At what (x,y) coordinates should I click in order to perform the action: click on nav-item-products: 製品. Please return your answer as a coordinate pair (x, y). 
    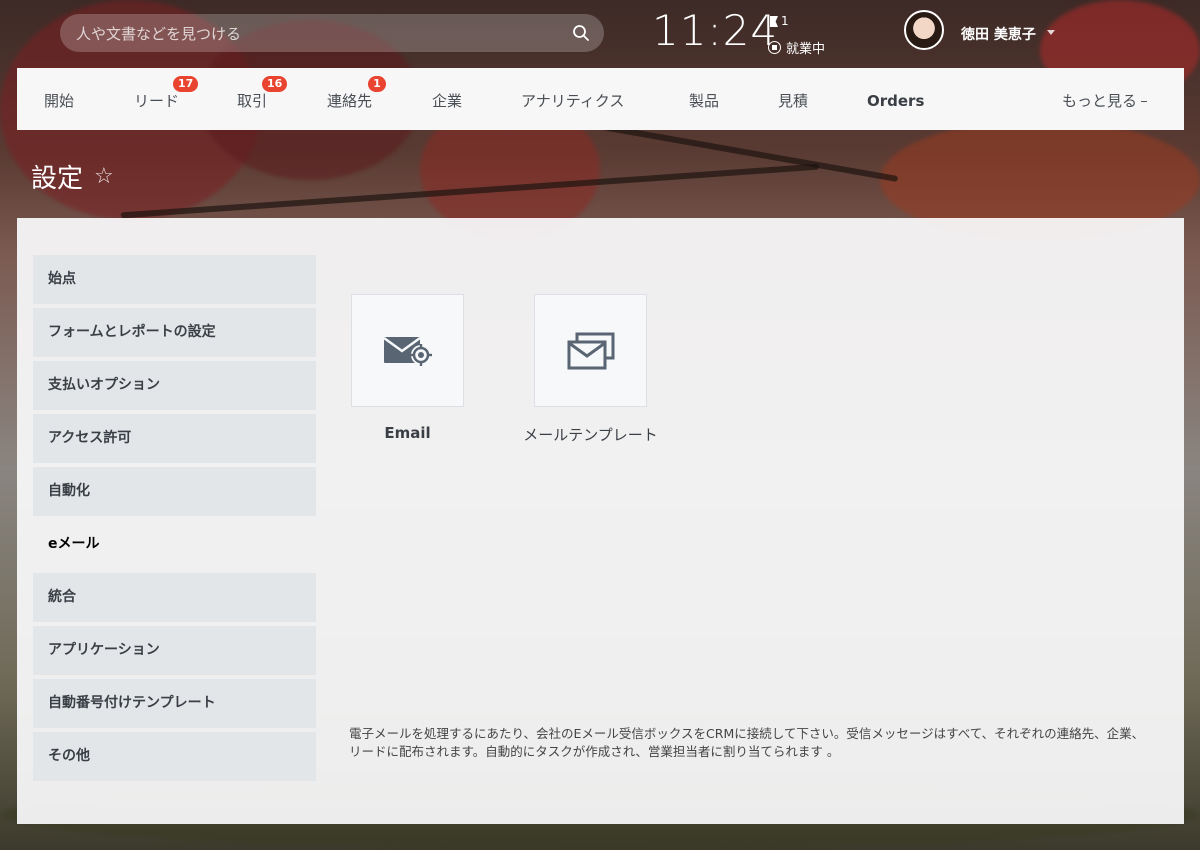
    Looking at the image, I should click on (704, 99).